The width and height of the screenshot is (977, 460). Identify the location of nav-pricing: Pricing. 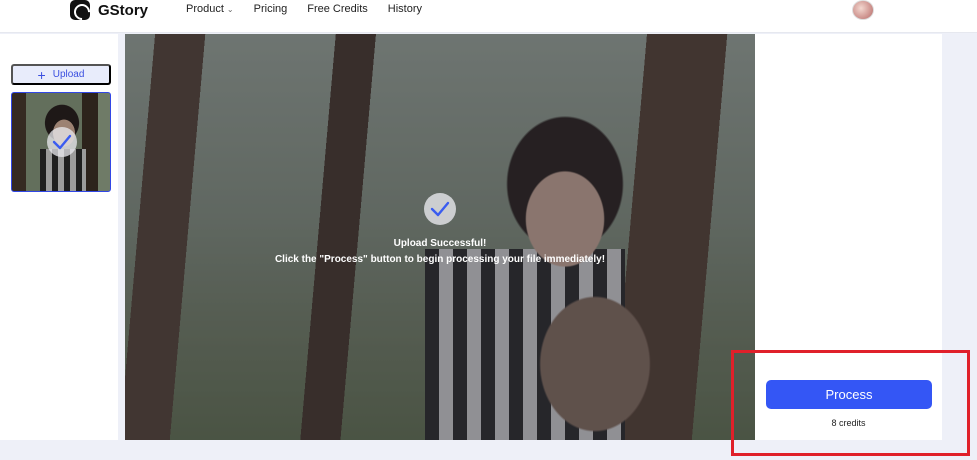
(271, 9).